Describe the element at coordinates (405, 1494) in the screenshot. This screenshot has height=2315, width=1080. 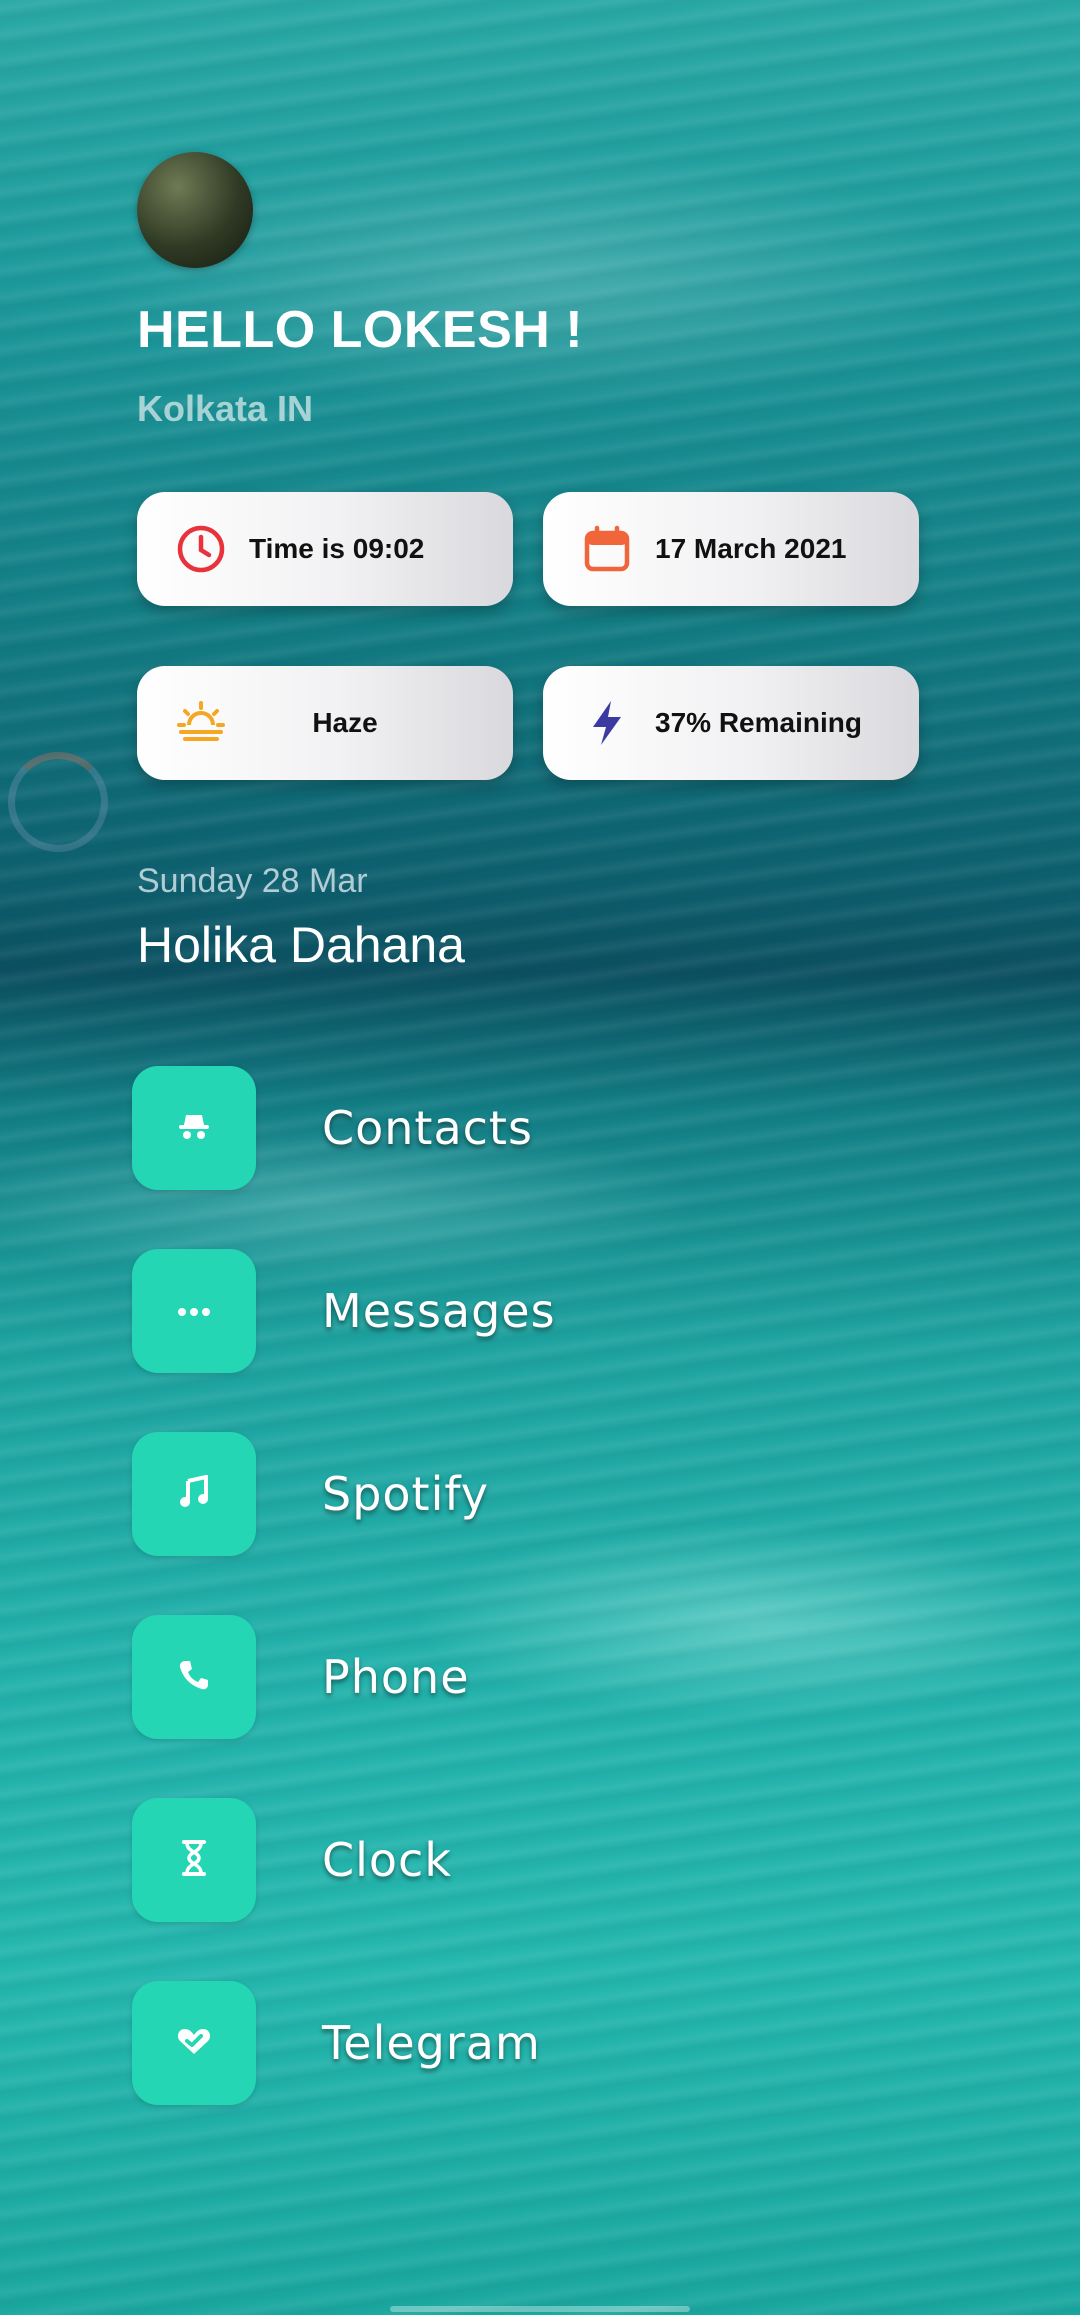
I see `app-label: Spotify` at that location.